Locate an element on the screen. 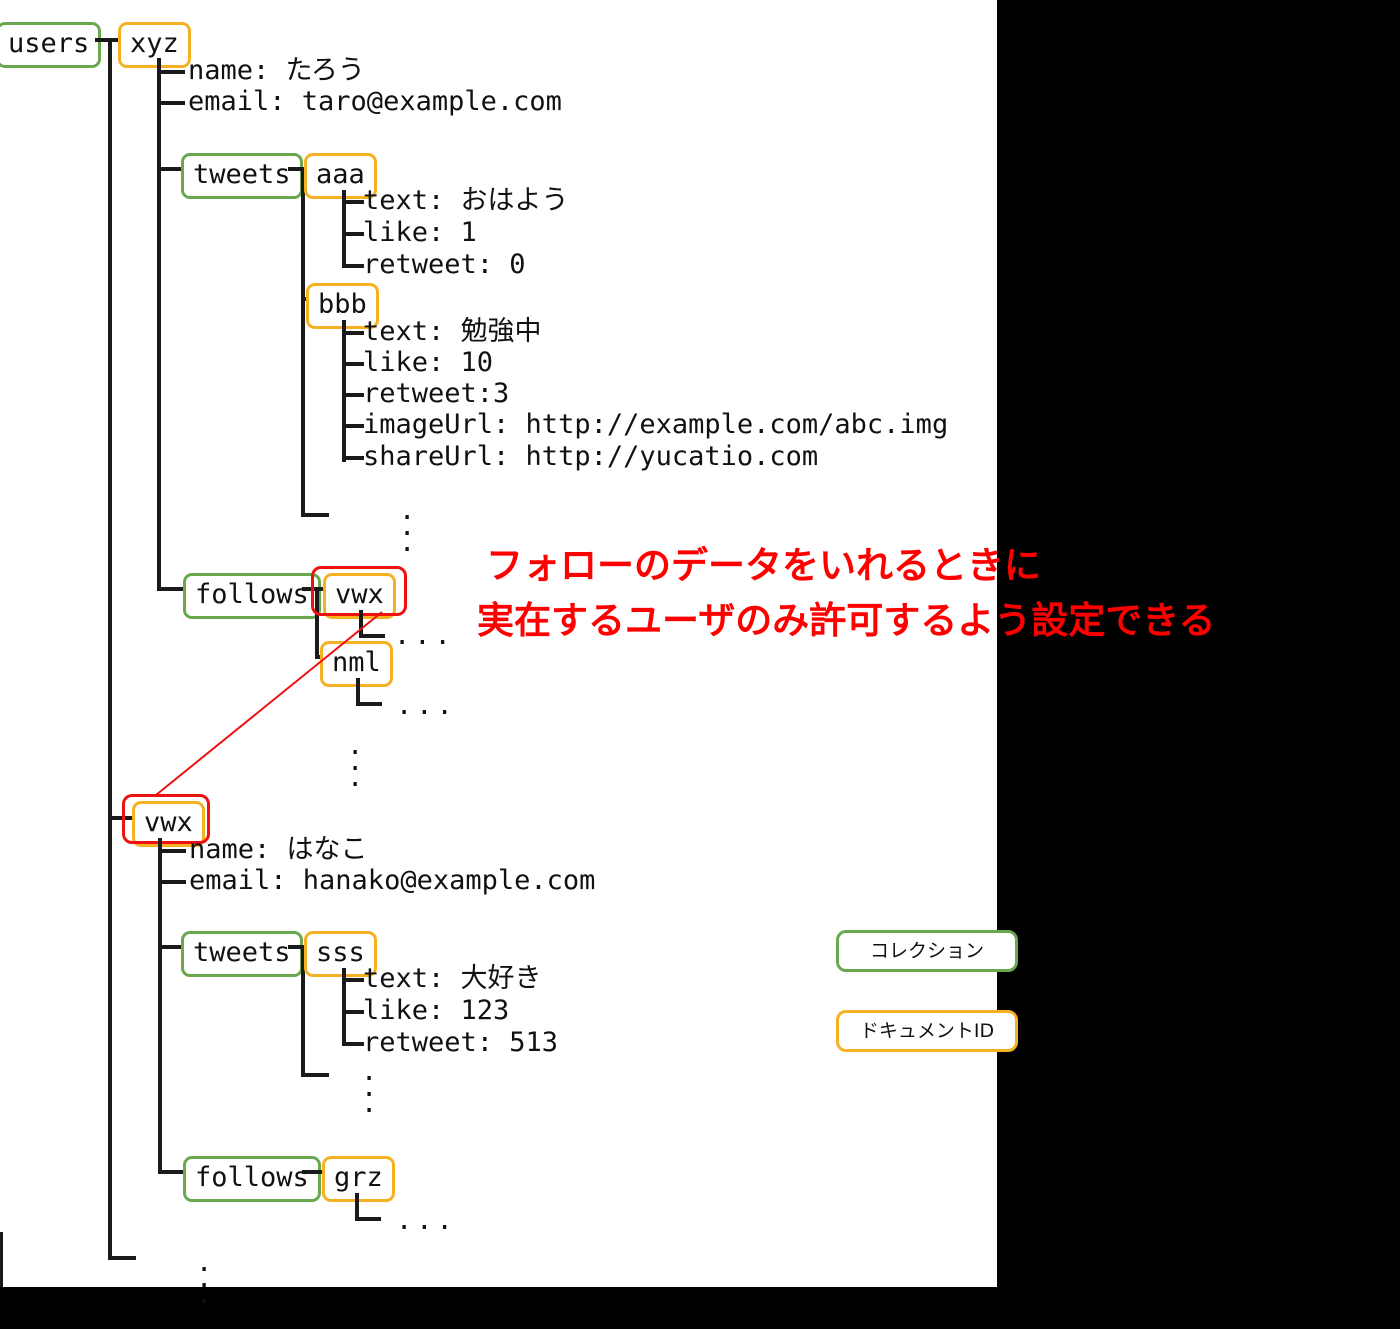 The image size is (1400, 1329). annotation-line-2: 実在するユーザのみ許可するよう設定できる is located at coordinates (846, 620).